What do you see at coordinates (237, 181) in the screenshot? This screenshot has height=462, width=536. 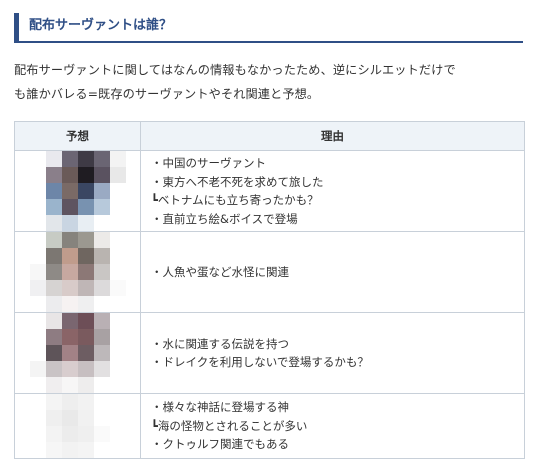 I see `reason-line: ・東方へ不老不死を求めて旅した` at bounding box center [237, 181].